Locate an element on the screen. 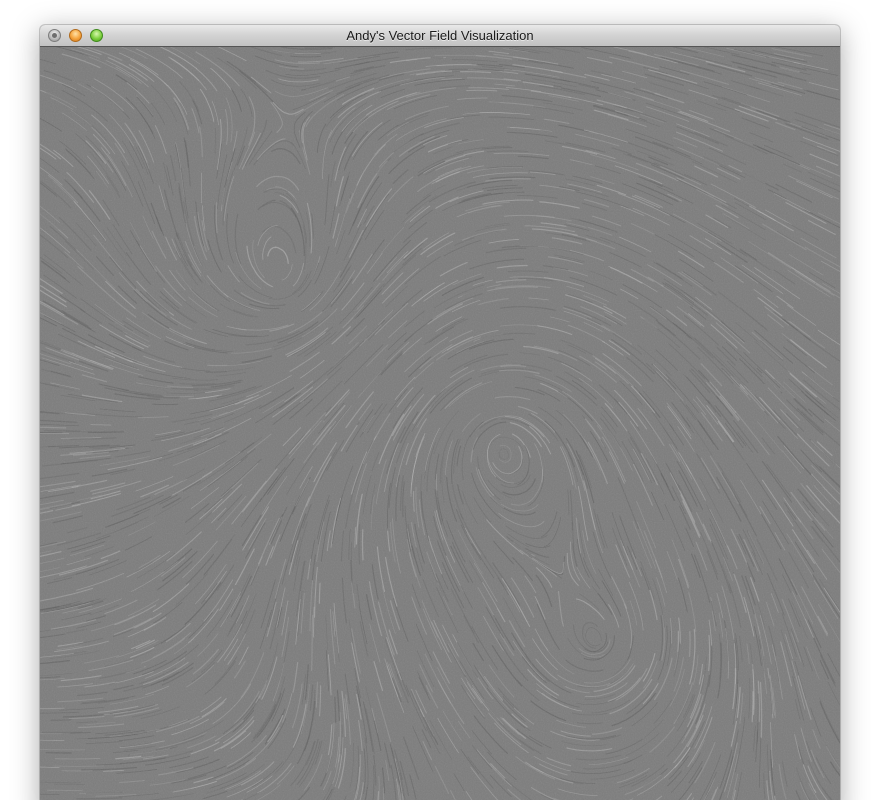 Image resolution: width=880 pixels, height=800 pixels. title-bar: Andy's Vector Field Visualization is located at coordinates (440, 36).